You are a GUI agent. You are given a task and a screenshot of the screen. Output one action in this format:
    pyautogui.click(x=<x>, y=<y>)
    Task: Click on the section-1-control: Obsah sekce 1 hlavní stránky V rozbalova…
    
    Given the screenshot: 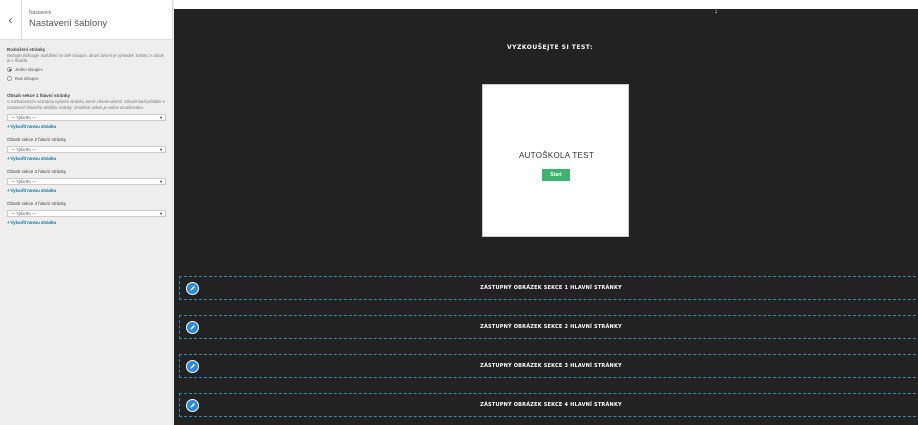 What is the action you would take?
    pyautogui.click(x=86, y=111)
    